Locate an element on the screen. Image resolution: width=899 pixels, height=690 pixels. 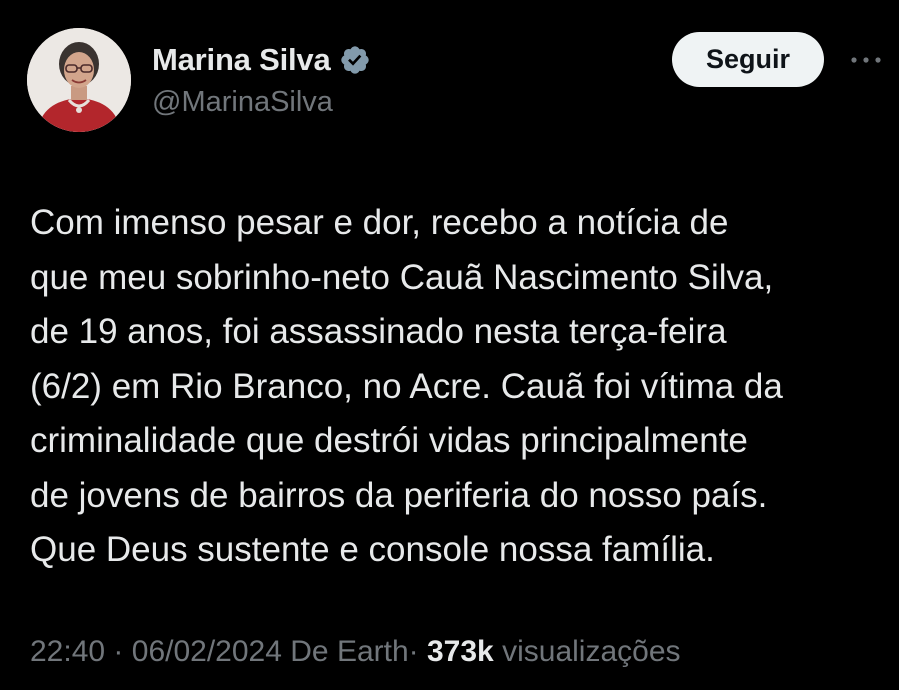
avatar is located at coordinates (79, 80).